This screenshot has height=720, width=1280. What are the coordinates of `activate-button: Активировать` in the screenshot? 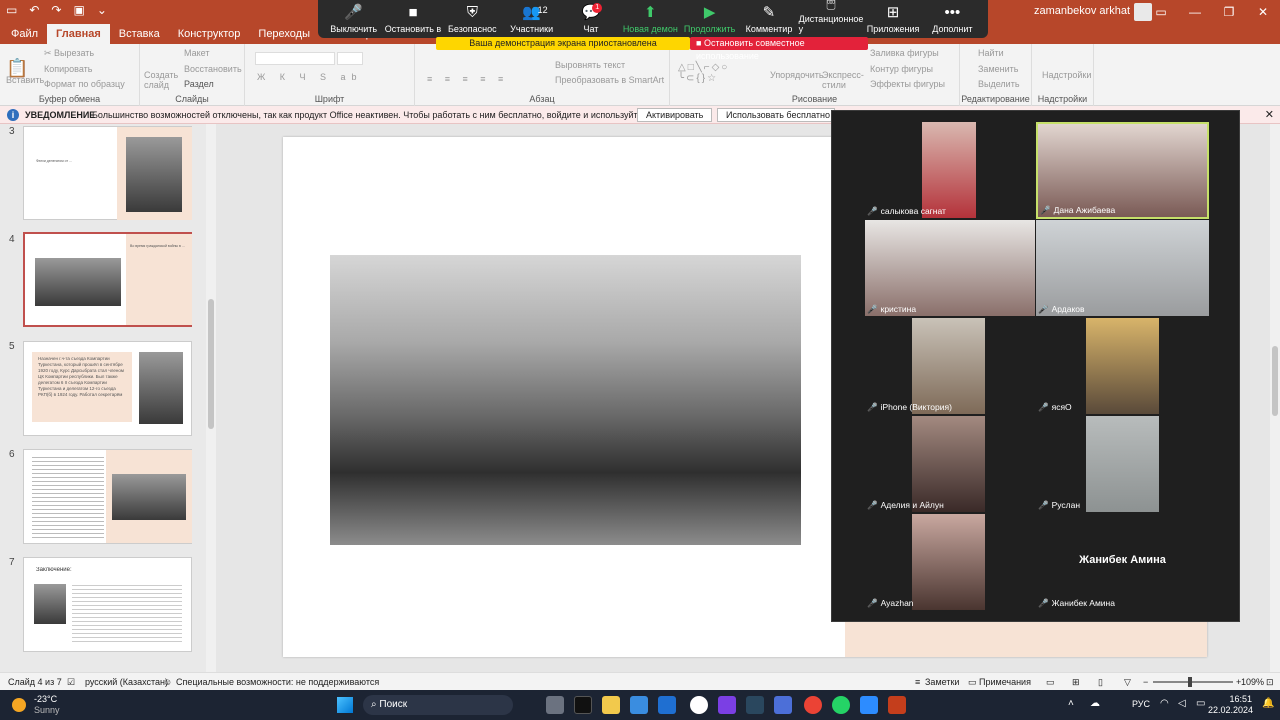 It's located at (675, 115).